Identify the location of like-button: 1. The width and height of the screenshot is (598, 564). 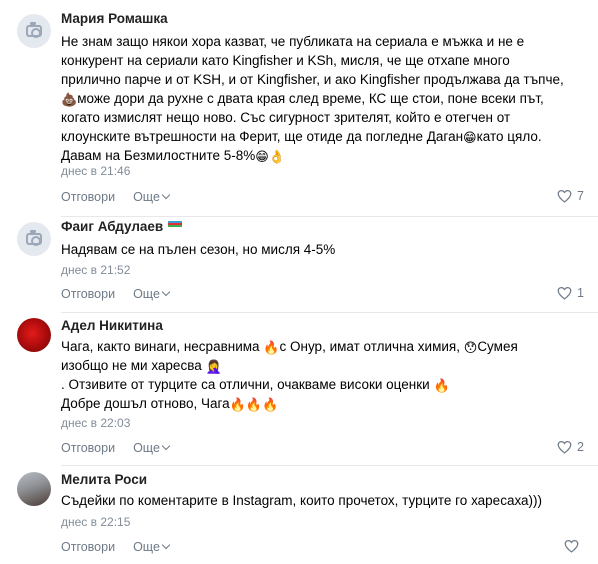
(570, 293).